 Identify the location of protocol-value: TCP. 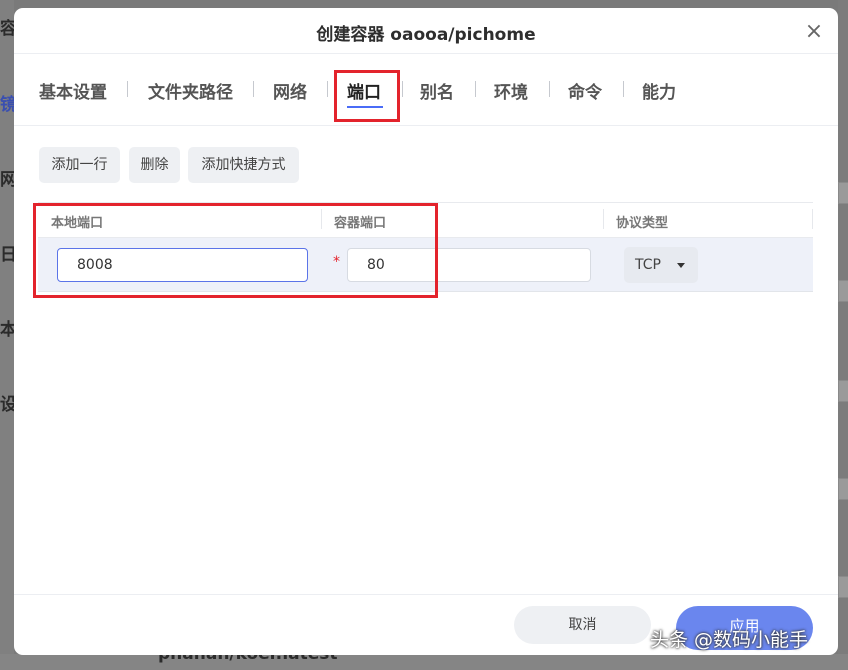
(648, 265).